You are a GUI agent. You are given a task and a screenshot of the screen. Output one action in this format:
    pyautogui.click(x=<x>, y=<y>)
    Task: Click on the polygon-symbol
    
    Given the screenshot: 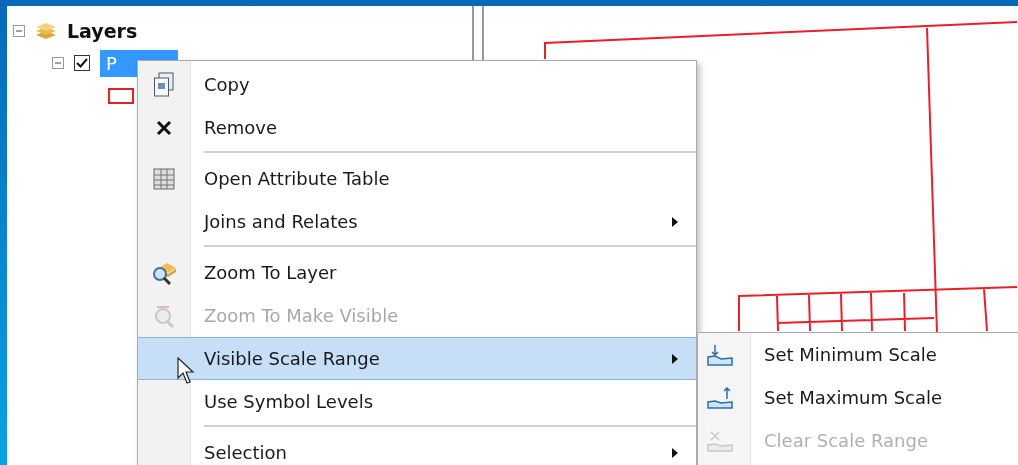 What is the action you would take?
    pyautogui.click(x=121, y=96)
    